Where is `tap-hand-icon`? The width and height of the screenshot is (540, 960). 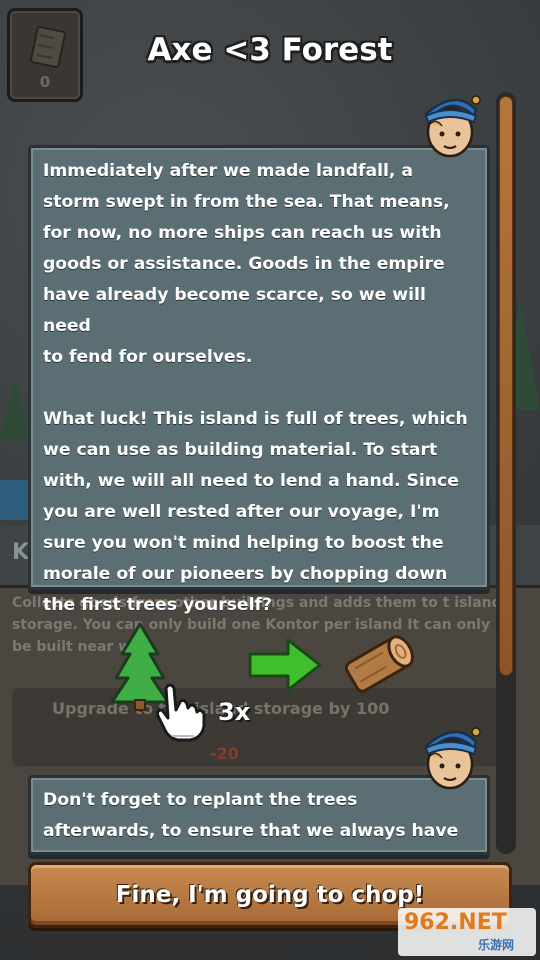 tap-hand-icon is located at coordinates (181, 712).